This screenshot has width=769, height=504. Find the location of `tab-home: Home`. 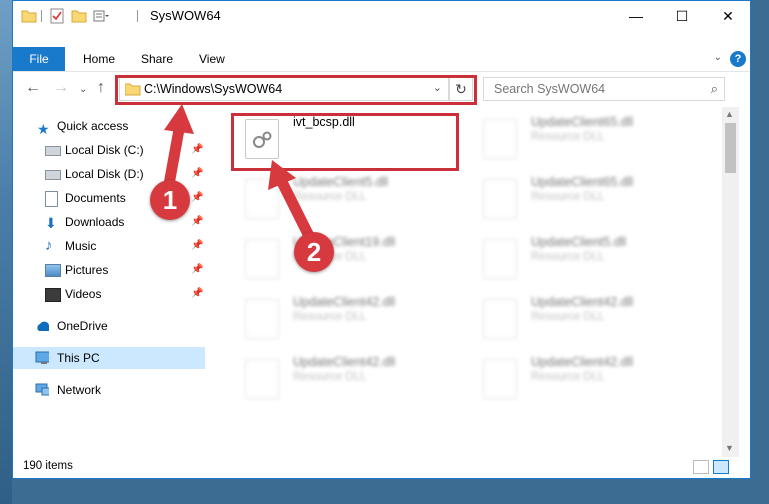

tab-home: Home is located at coordinates (99, 59).